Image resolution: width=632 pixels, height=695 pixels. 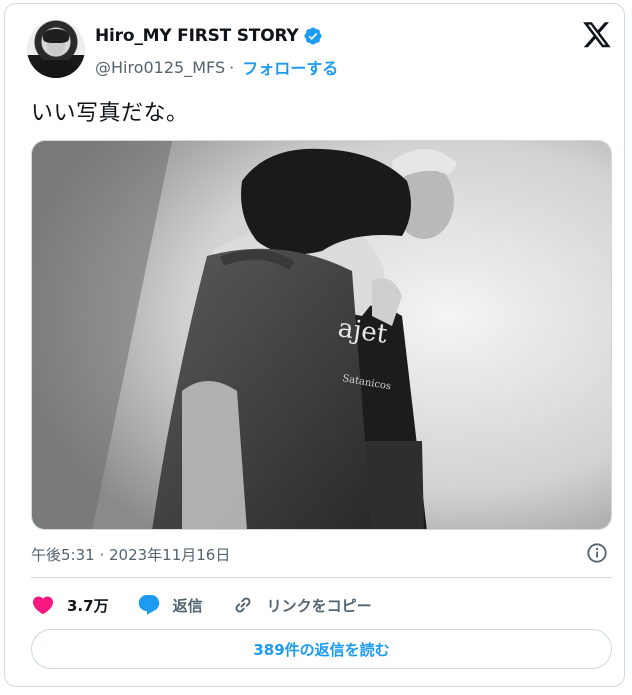 I want to click on info-icon, so click(x=597, y=553).